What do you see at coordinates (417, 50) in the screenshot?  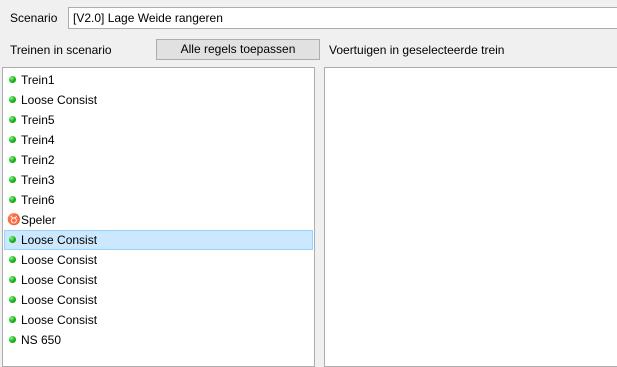 I see `vehicles-in-selected-train-label: Voertuigen in geselecteerde trein` at bounding box center [417, 50].